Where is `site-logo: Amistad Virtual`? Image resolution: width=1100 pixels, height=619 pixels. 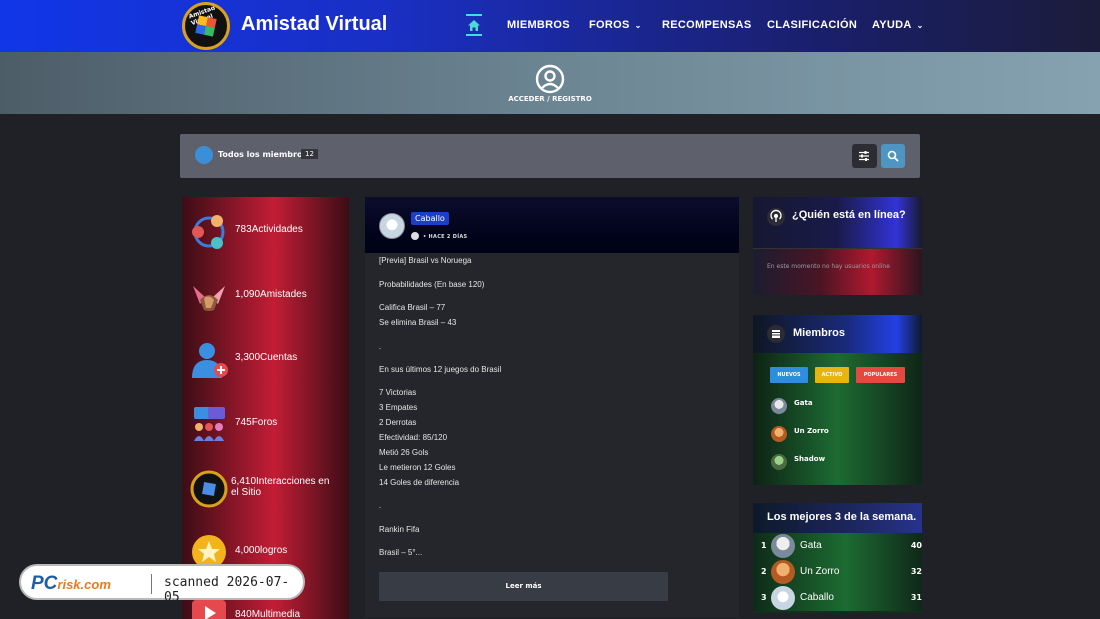 site-logo: Amistad Virtual is located at coordinates (206, 26).